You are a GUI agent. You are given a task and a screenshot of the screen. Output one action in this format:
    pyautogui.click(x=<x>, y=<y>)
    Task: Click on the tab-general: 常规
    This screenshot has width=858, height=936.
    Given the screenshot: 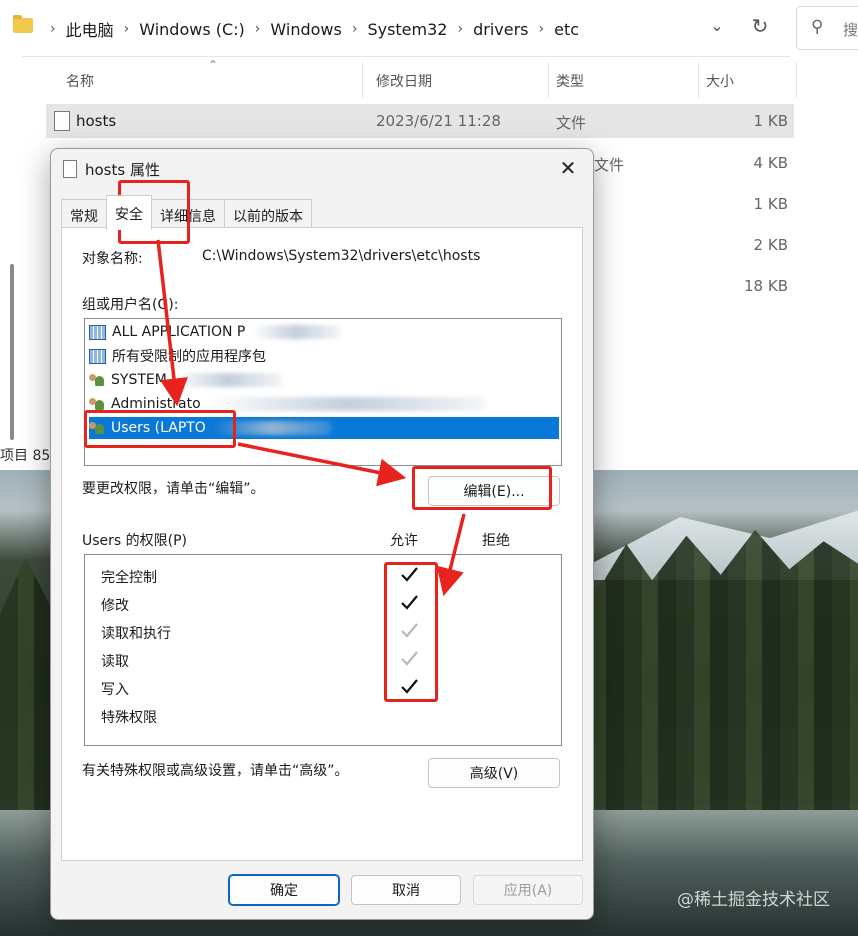 What is the action you would take?
    pyautogui.click(x=84, y=213)
    